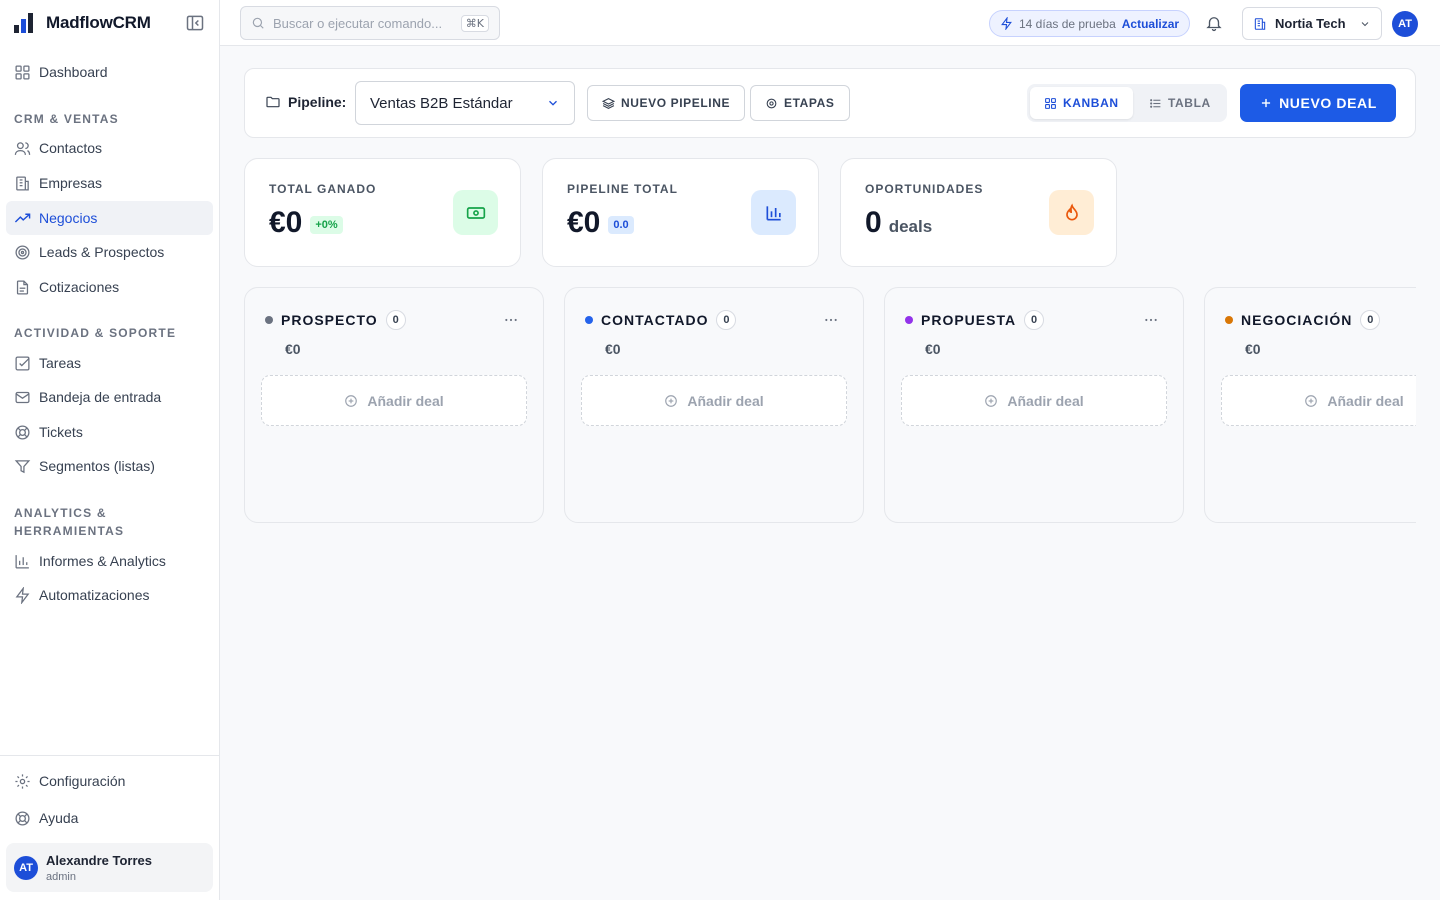 Image resolution: width=1440 pixels, height=900 pixels. What do you see at coordinates (61, 876) in the screenshot?
I see `user-role: admin` at bounding box center [61, 876].